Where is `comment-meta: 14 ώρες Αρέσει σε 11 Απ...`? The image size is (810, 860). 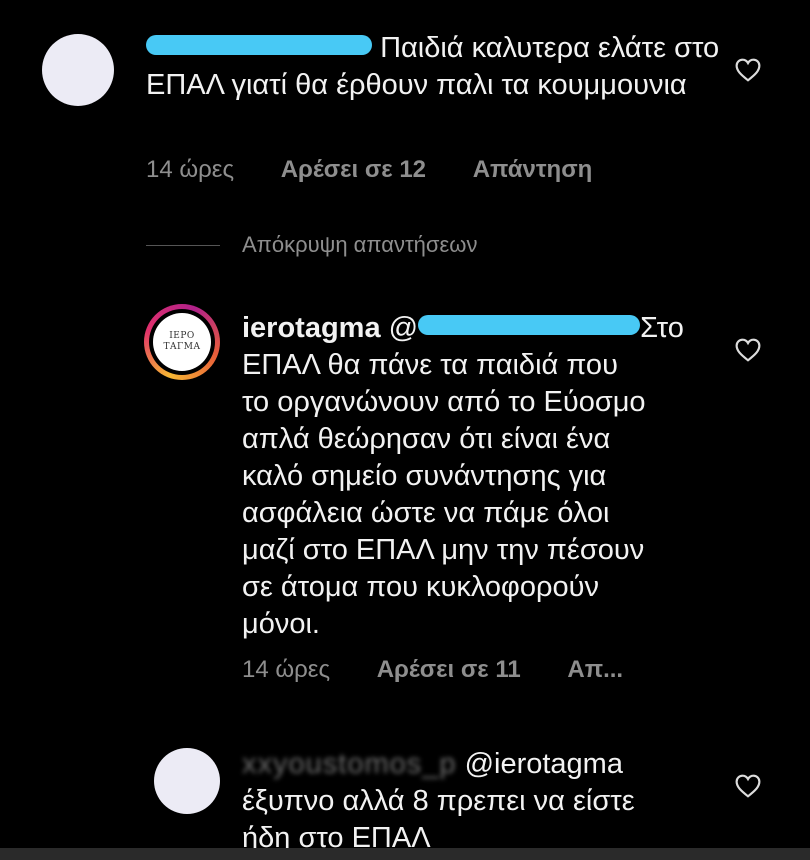
comment-meta: 14 ώρες Αρέσει σε 11 Απ... is located at coordinates (452, 670).